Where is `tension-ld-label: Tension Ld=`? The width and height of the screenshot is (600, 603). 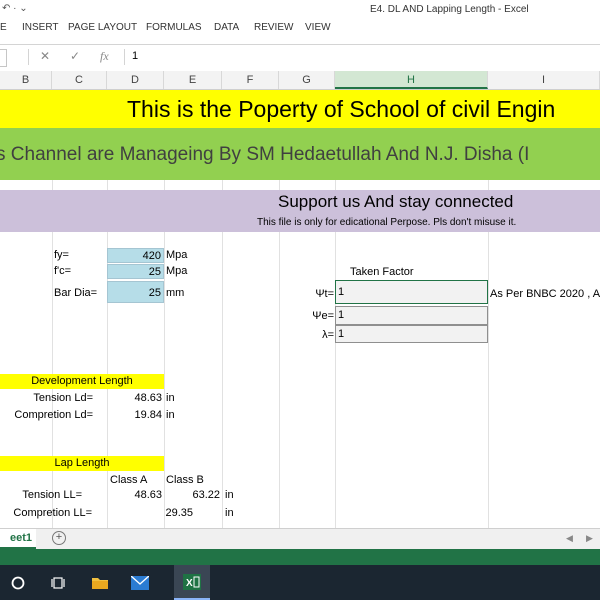
tension-ld-label: Tension Ld= is located at coordinates (63, 398).